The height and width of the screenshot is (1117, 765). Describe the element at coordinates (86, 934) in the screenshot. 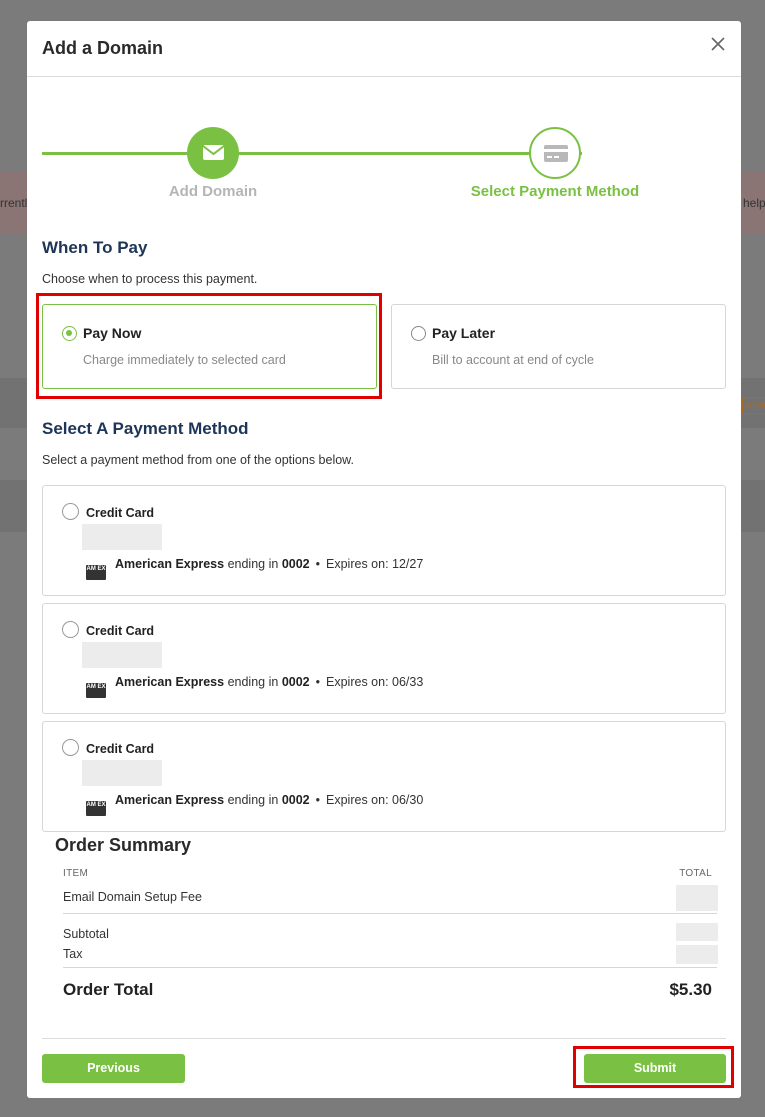

I see `subtotal-label: Subtotal` at that location.